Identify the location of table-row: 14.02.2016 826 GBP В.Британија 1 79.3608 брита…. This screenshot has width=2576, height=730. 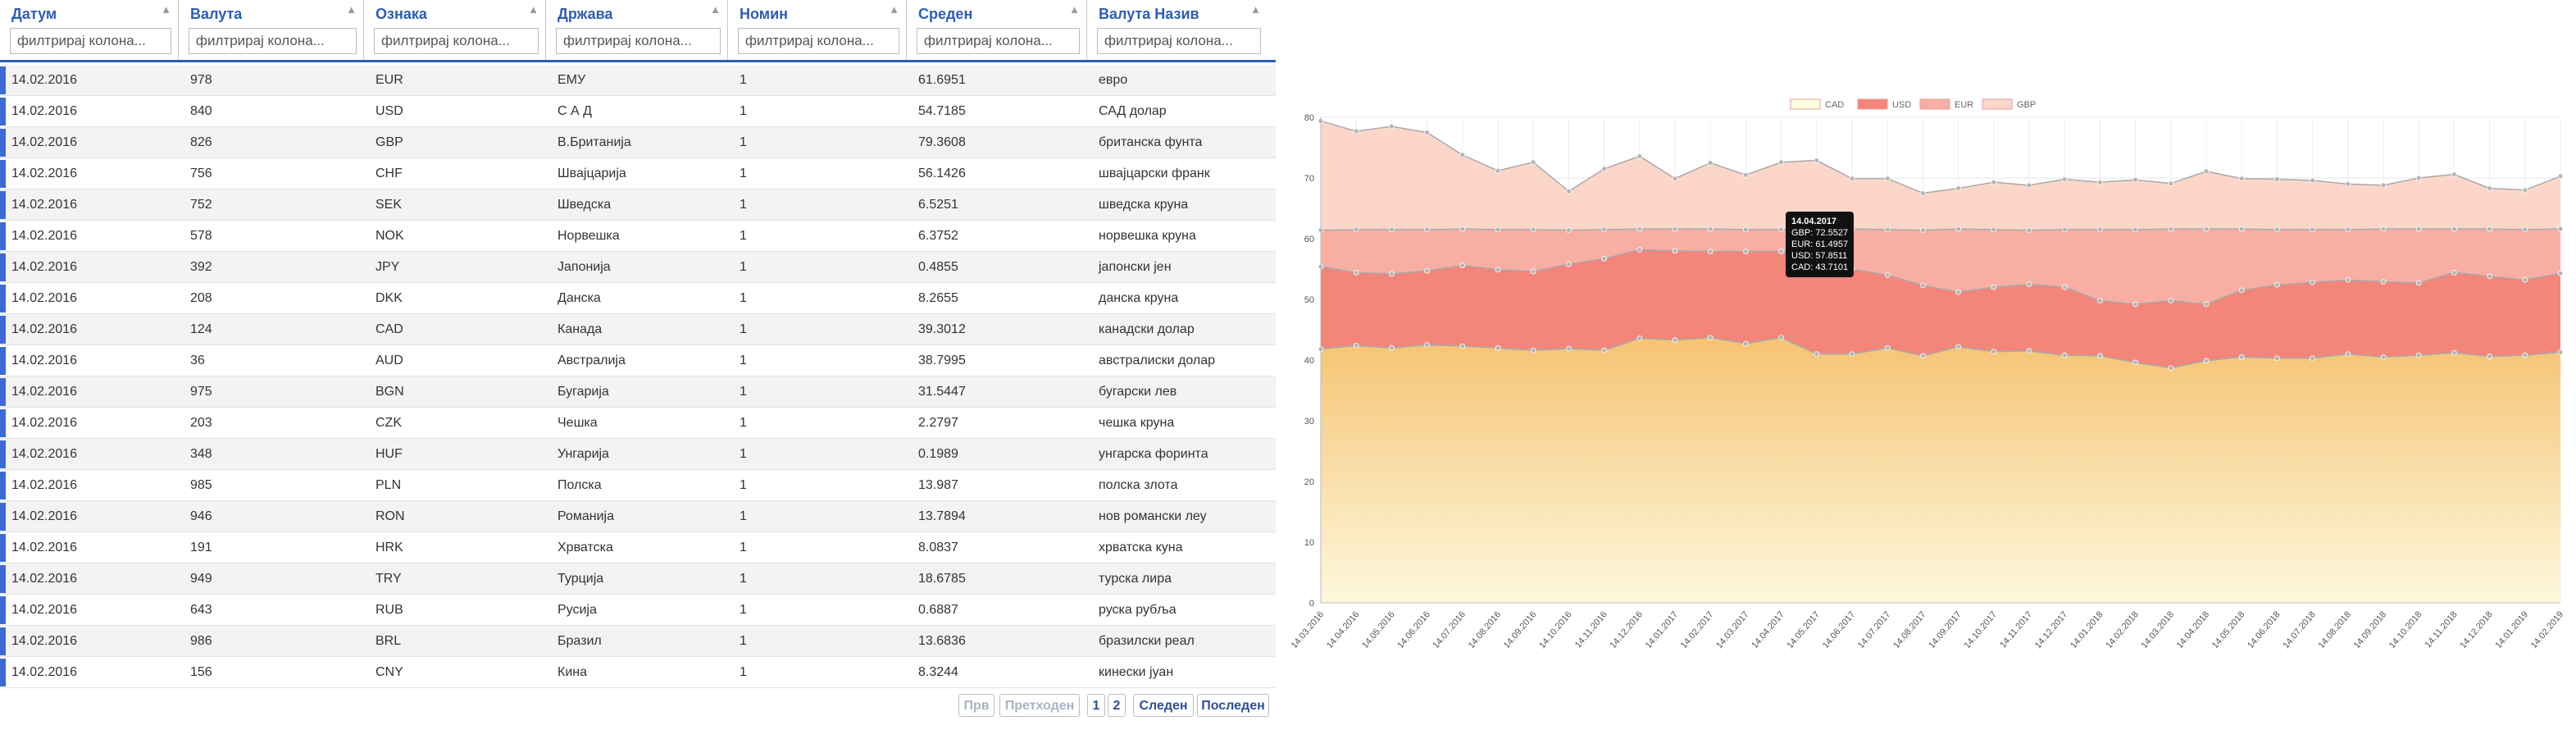
(638, 142).